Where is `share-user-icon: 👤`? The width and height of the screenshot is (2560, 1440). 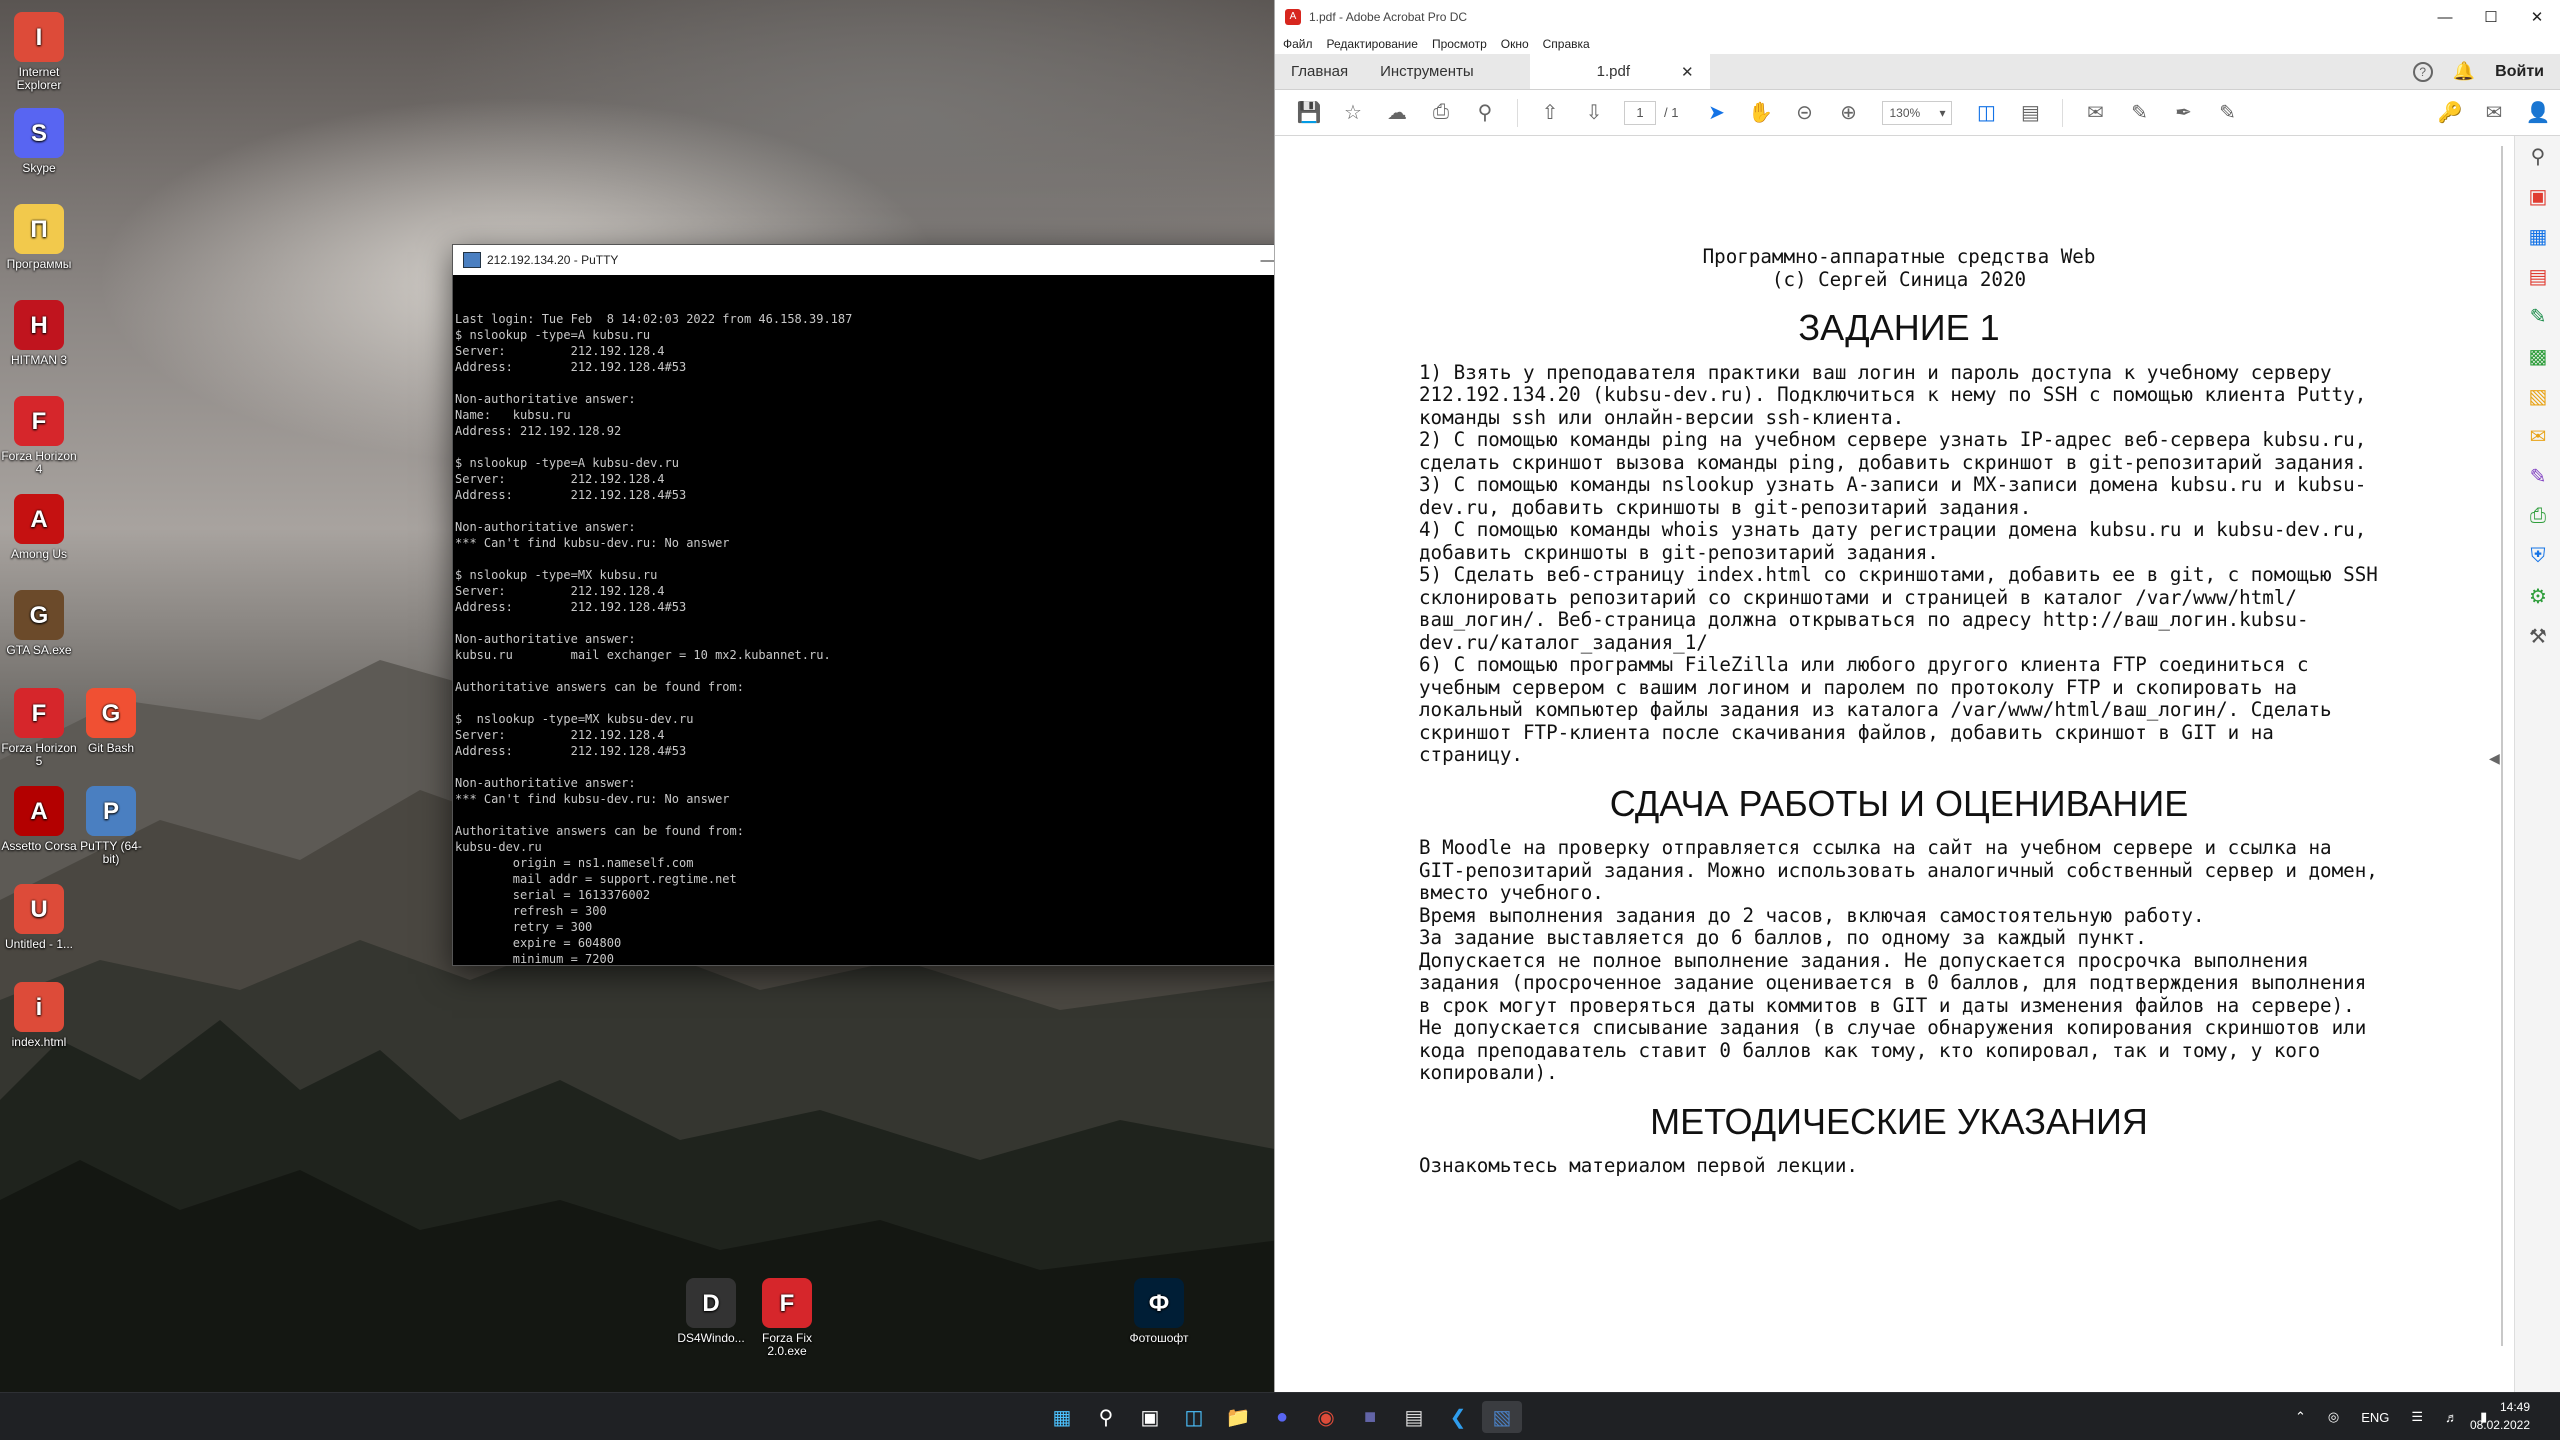
share-user-icon: 👤 is located at coordinates (2538, 113).